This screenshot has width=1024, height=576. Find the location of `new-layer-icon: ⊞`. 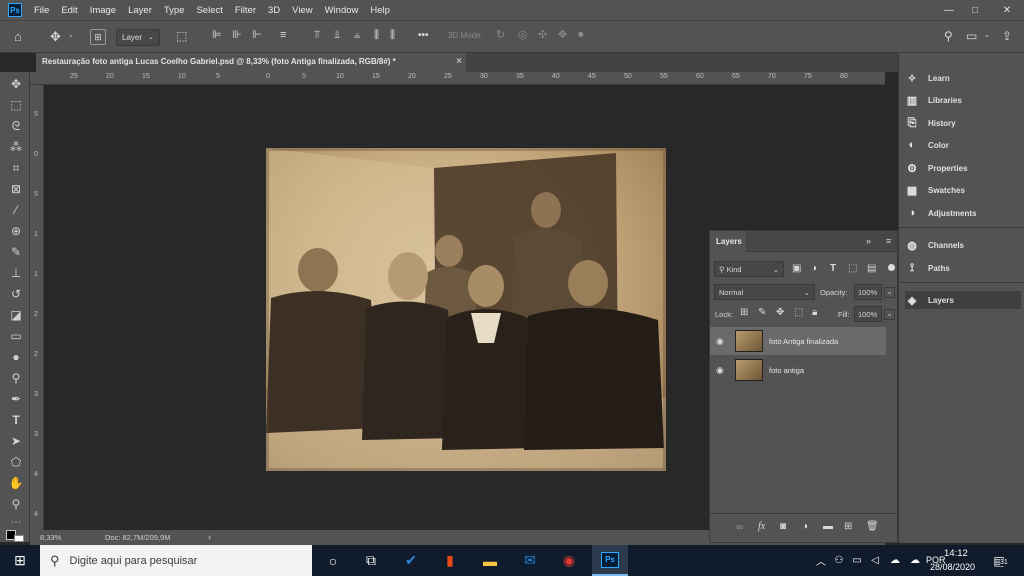

new-layer-icon: ⊞ is located at coordinates (848, 527).